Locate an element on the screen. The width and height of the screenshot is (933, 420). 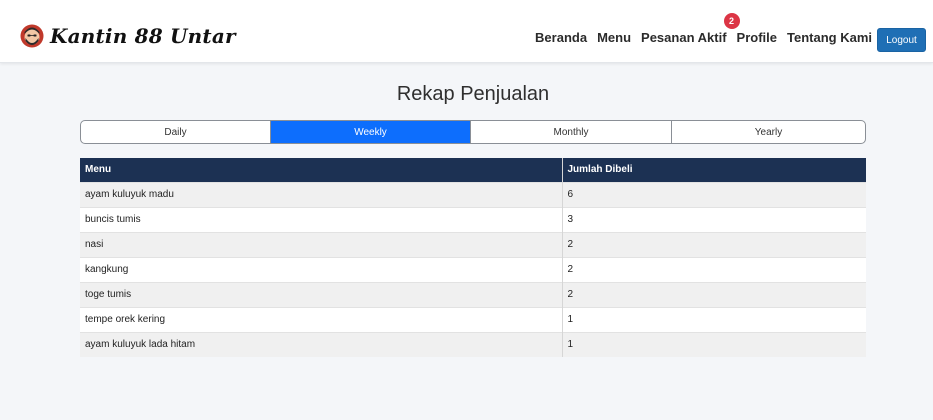
column-header-menu: Menu is located at coordinates (321, 170).